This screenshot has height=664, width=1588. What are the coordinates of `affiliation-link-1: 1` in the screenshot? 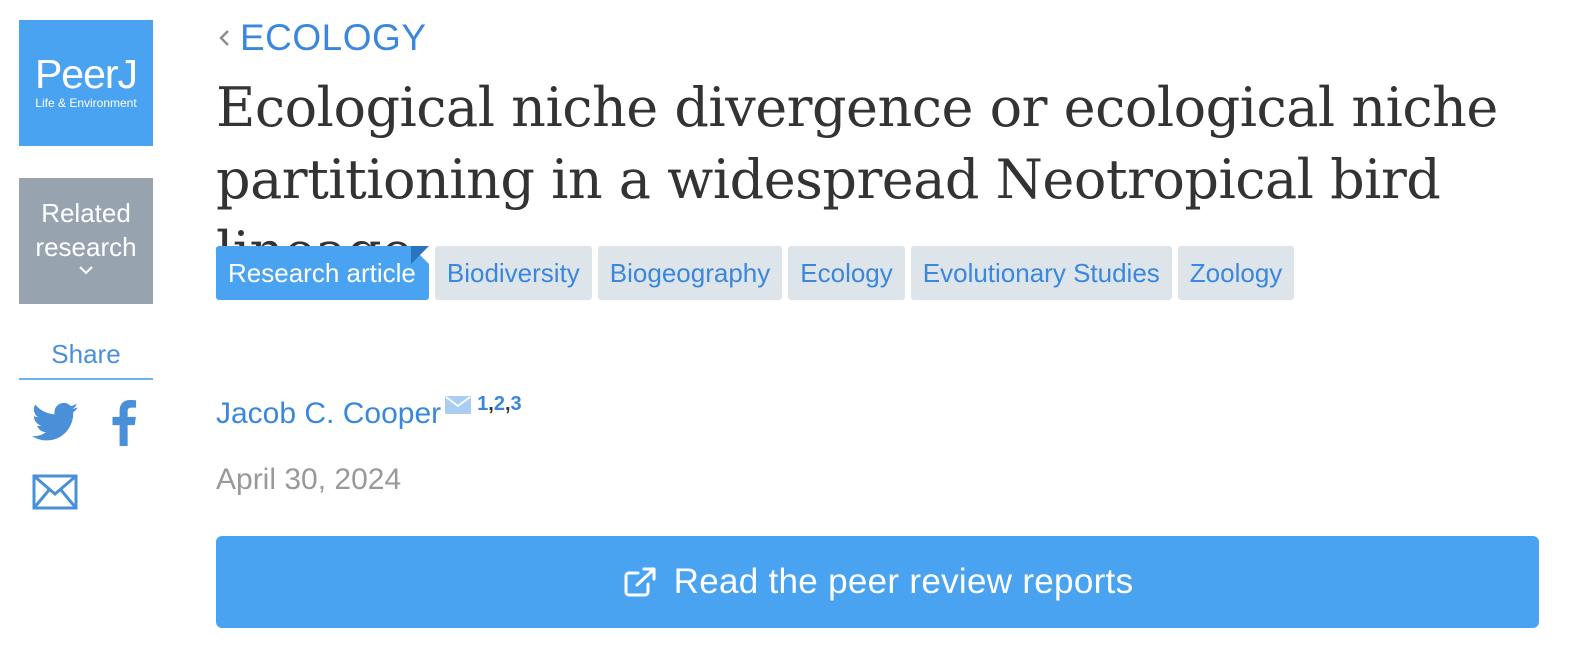 It's located at (482, 404).